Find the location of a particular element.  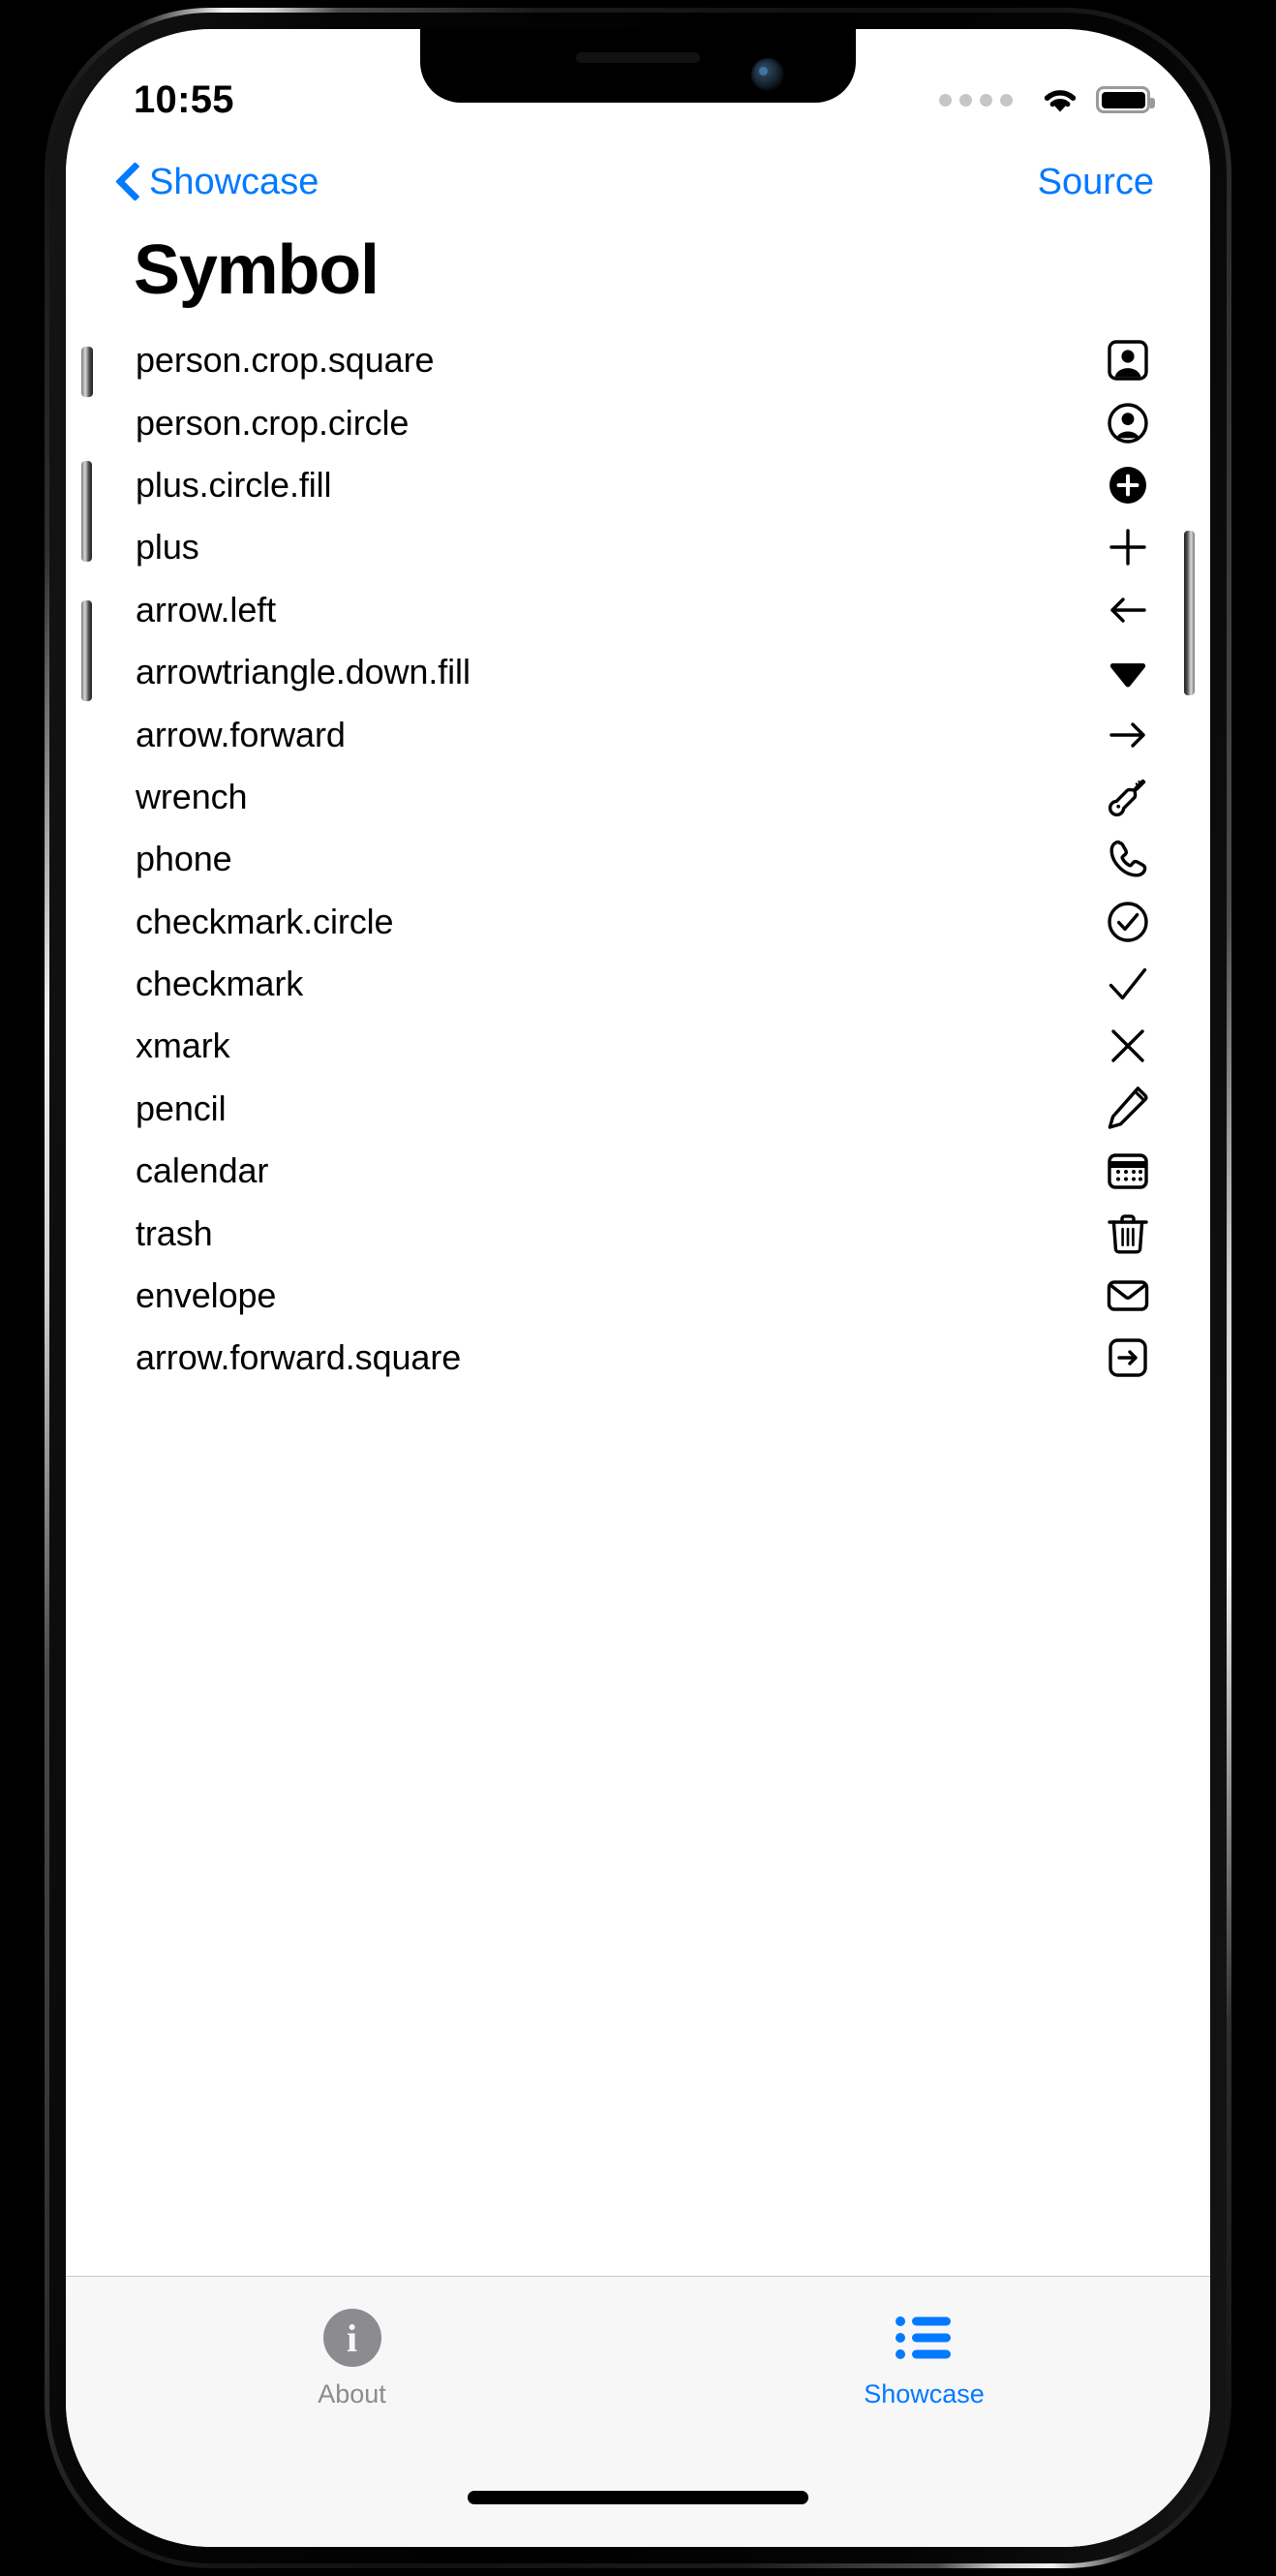

volume-up-button is located at coordinates (86, 511).